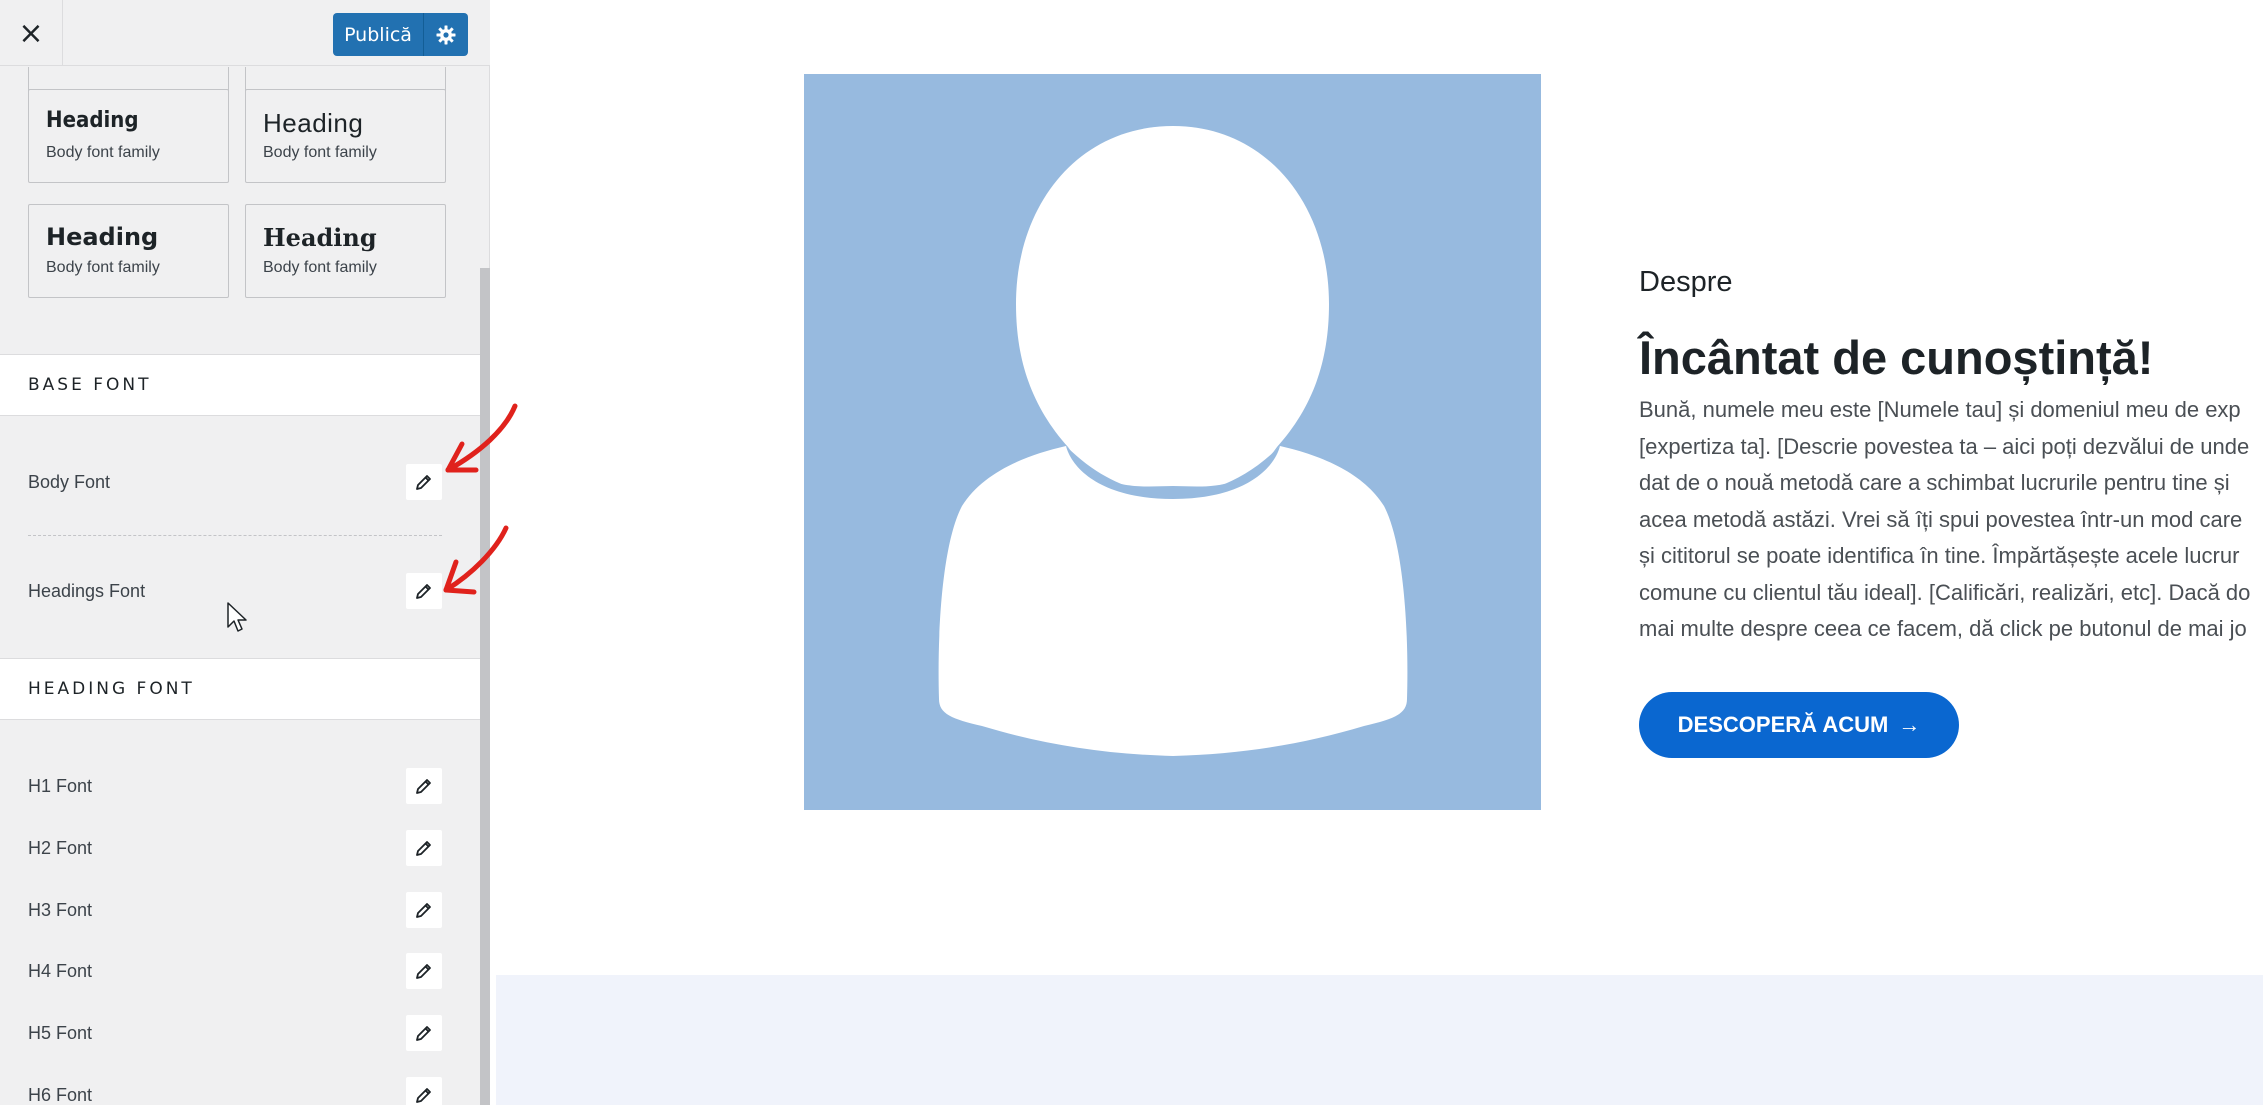 Image resolution: width=2263 pixels, height=1105 pixels. I want to click on arrow-right-icon: →, so click(1909, 724).